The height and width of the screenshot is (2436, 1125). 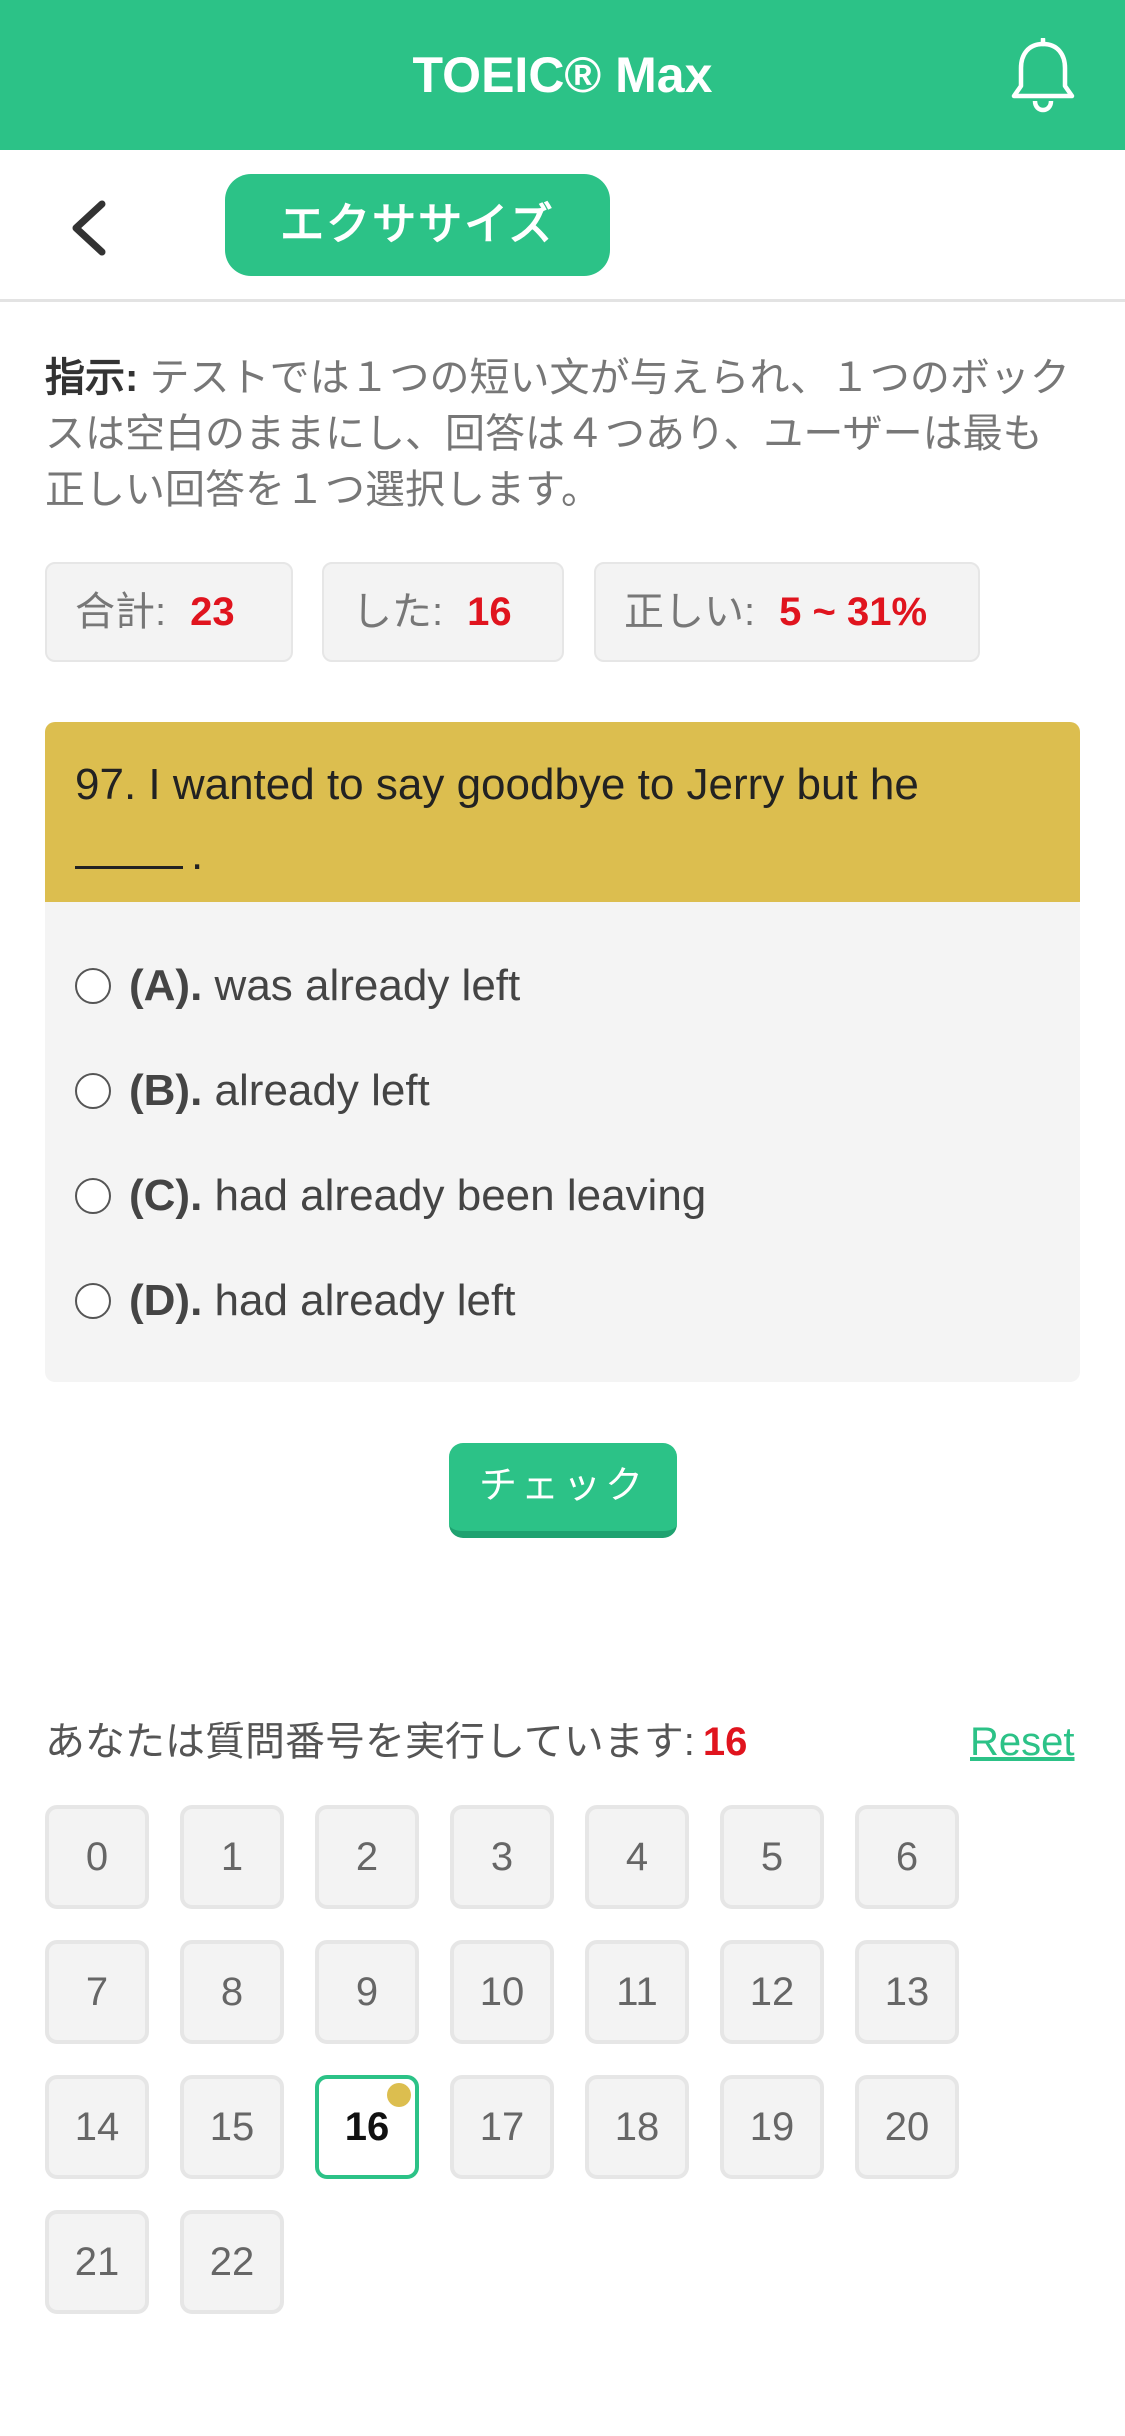 I want to click on nav-item-label: 4, so click(x=637, y=1857).